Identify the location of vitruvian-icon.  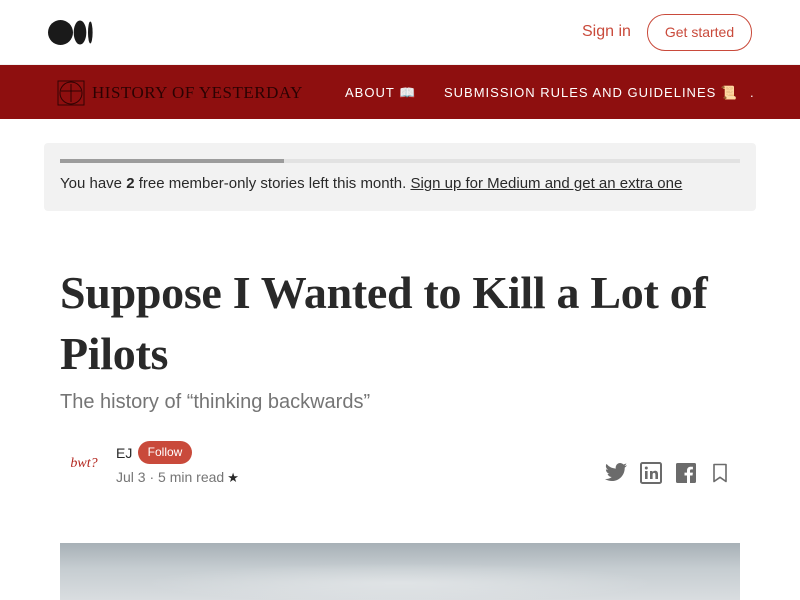
(71, 93).